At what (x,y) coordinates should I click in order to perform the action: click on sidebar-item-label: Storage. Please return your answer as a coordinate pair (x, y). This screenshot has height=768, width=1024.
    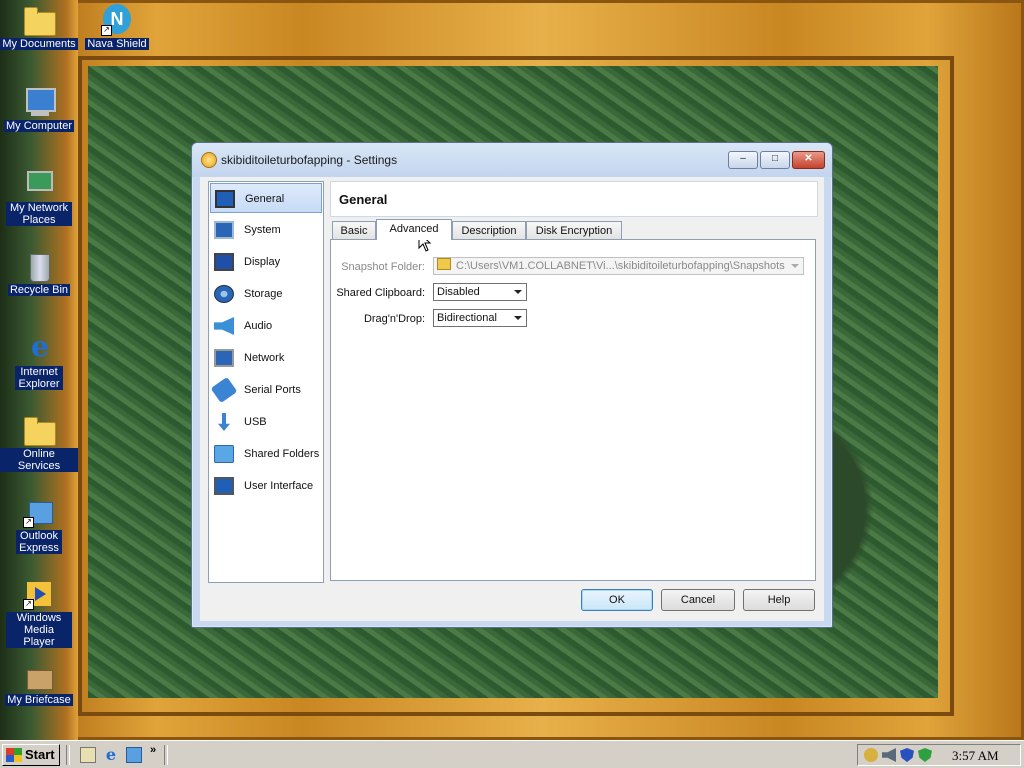
    Looking at the image, I should click on (263, 294).